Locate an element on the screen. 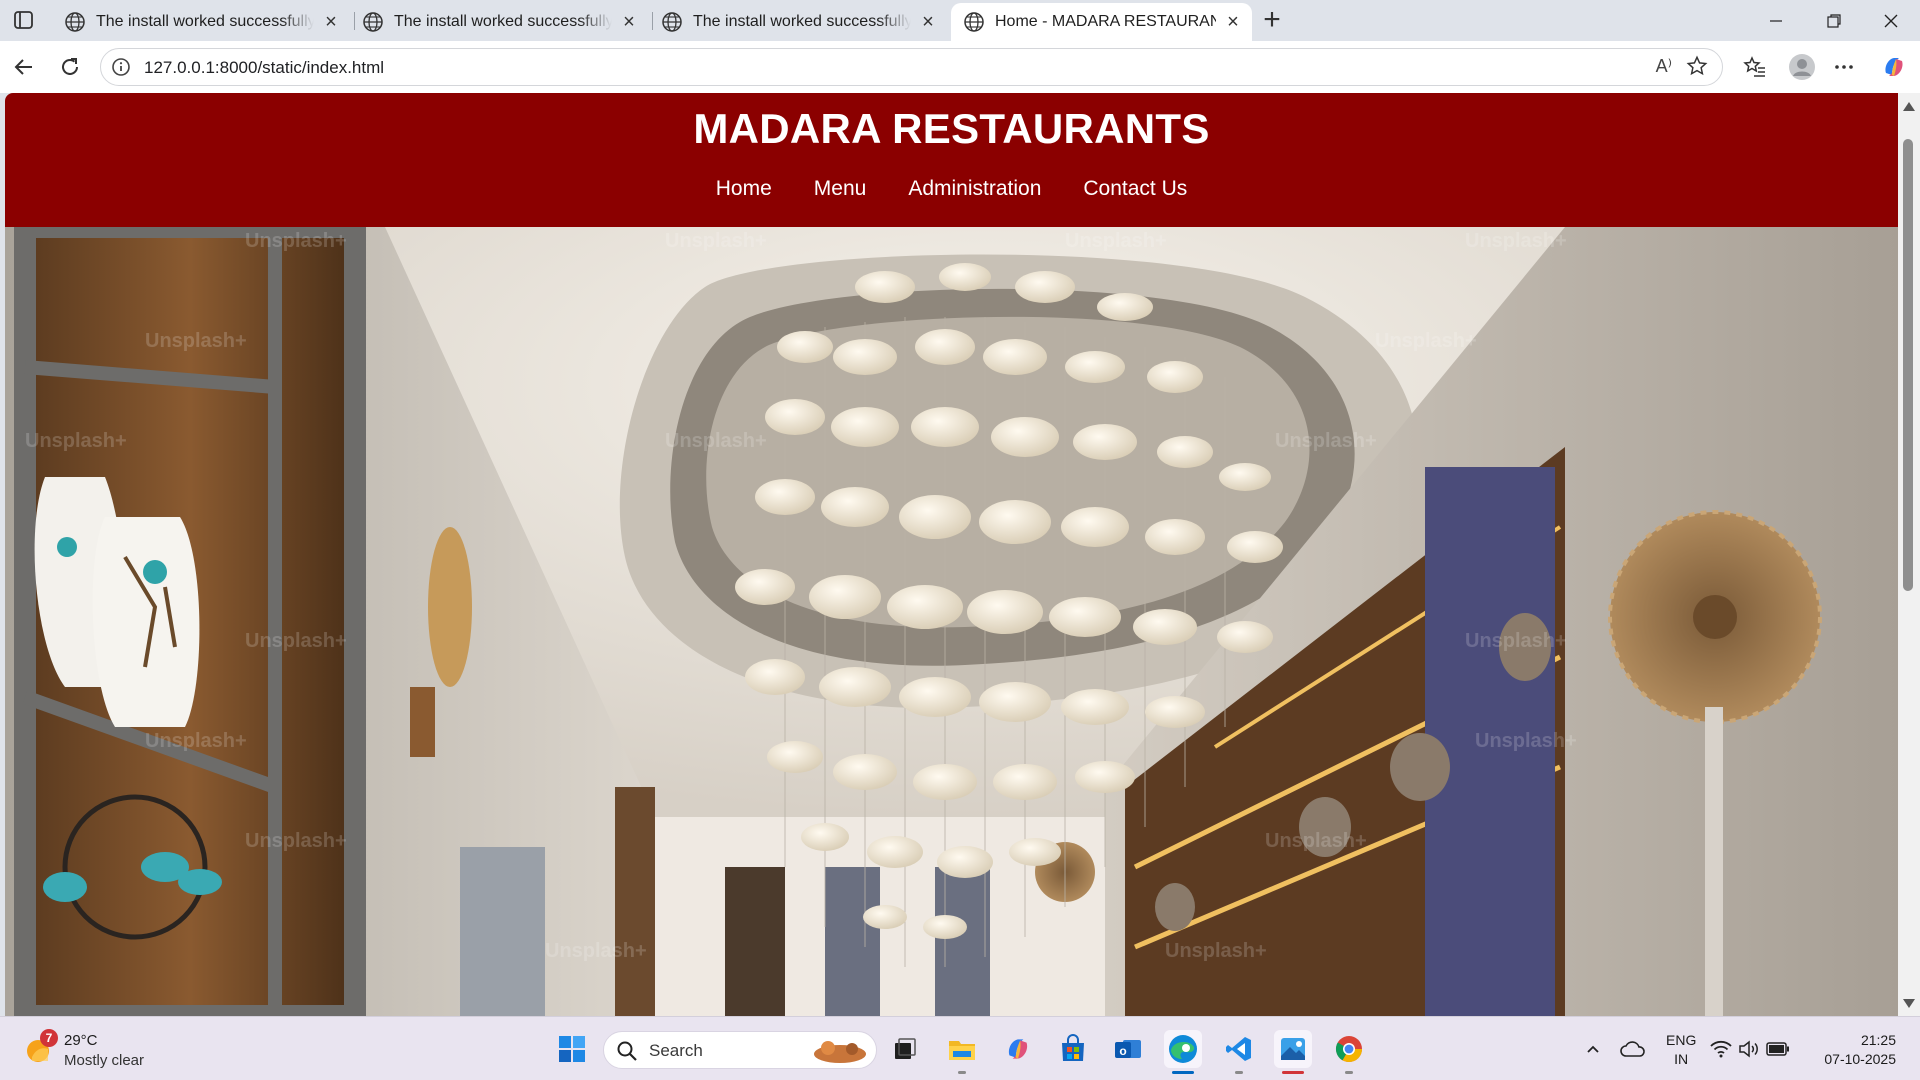 The width and height of the screenshot is (1920, 1080). site-nav: Home Menu Administration Contact Us is located at coordinates (951, 189).